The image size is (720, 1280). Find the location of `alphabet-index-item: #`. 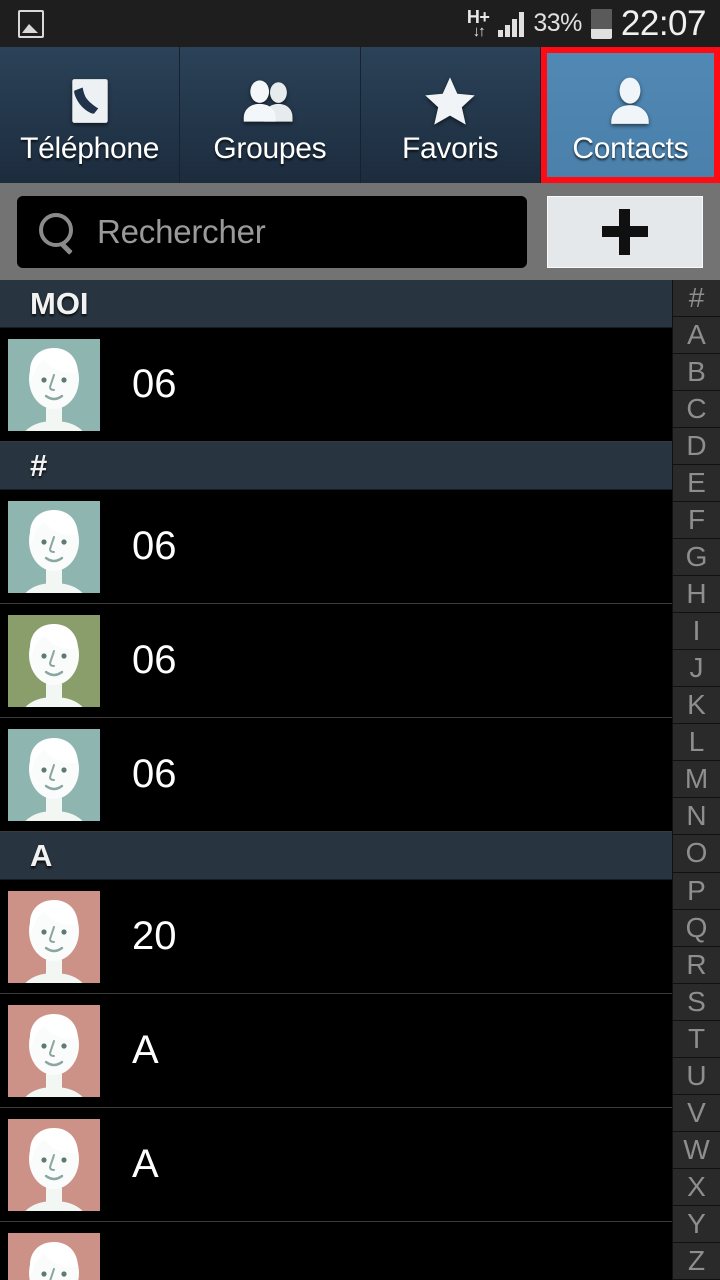

alphabet-index-item: # is located at coordinates (696, 299).